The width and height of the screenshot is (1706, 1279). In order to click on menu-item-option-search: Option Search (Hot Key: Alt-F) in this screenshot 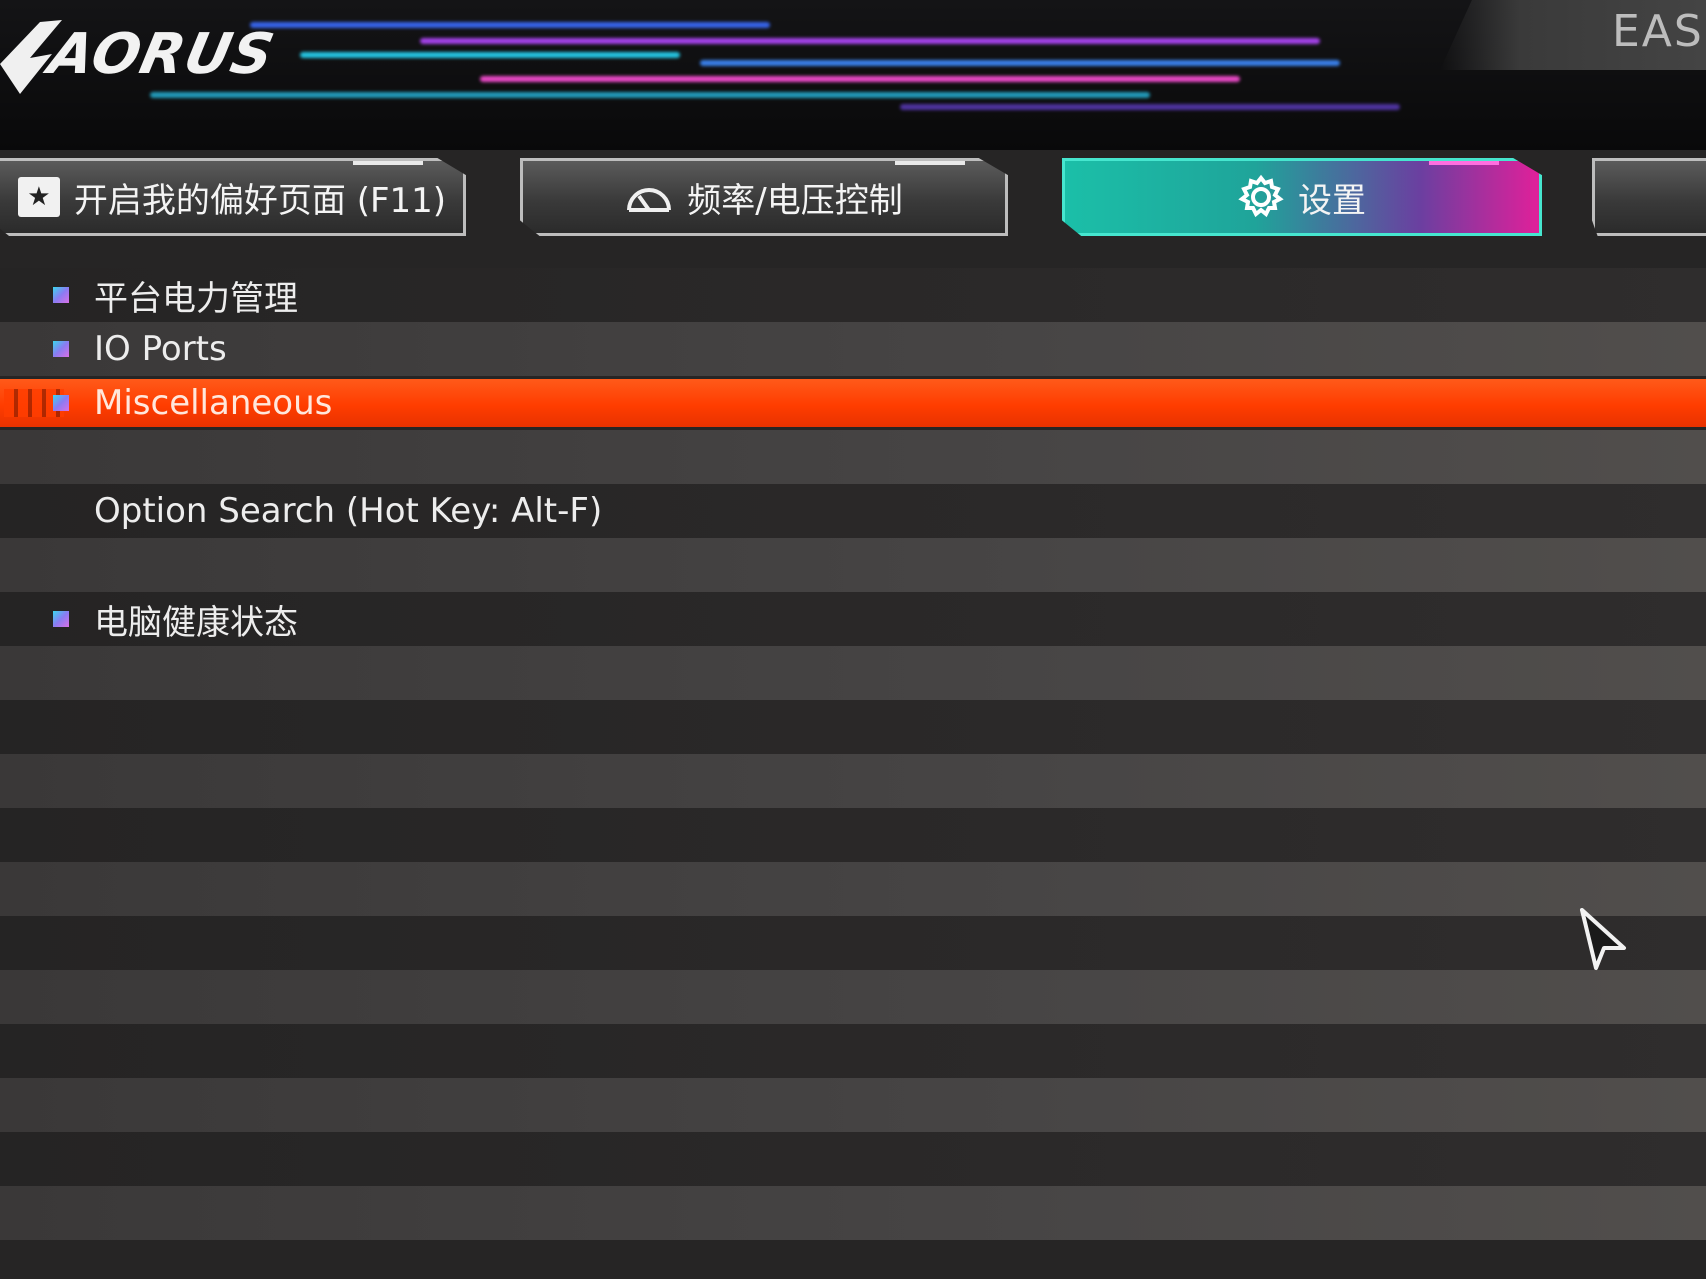, I will do `click(853, 511)`.